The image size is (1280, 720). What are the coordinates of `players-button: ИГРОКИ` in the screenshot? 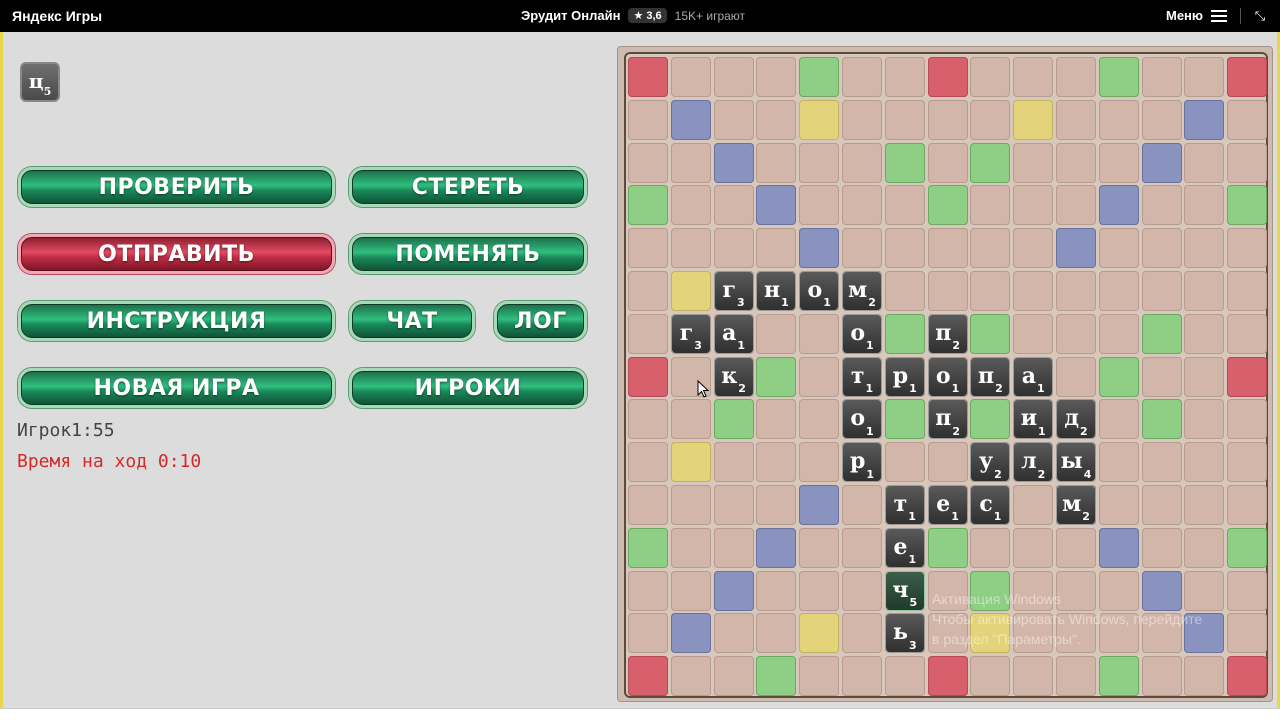 It's located at (468, 388).